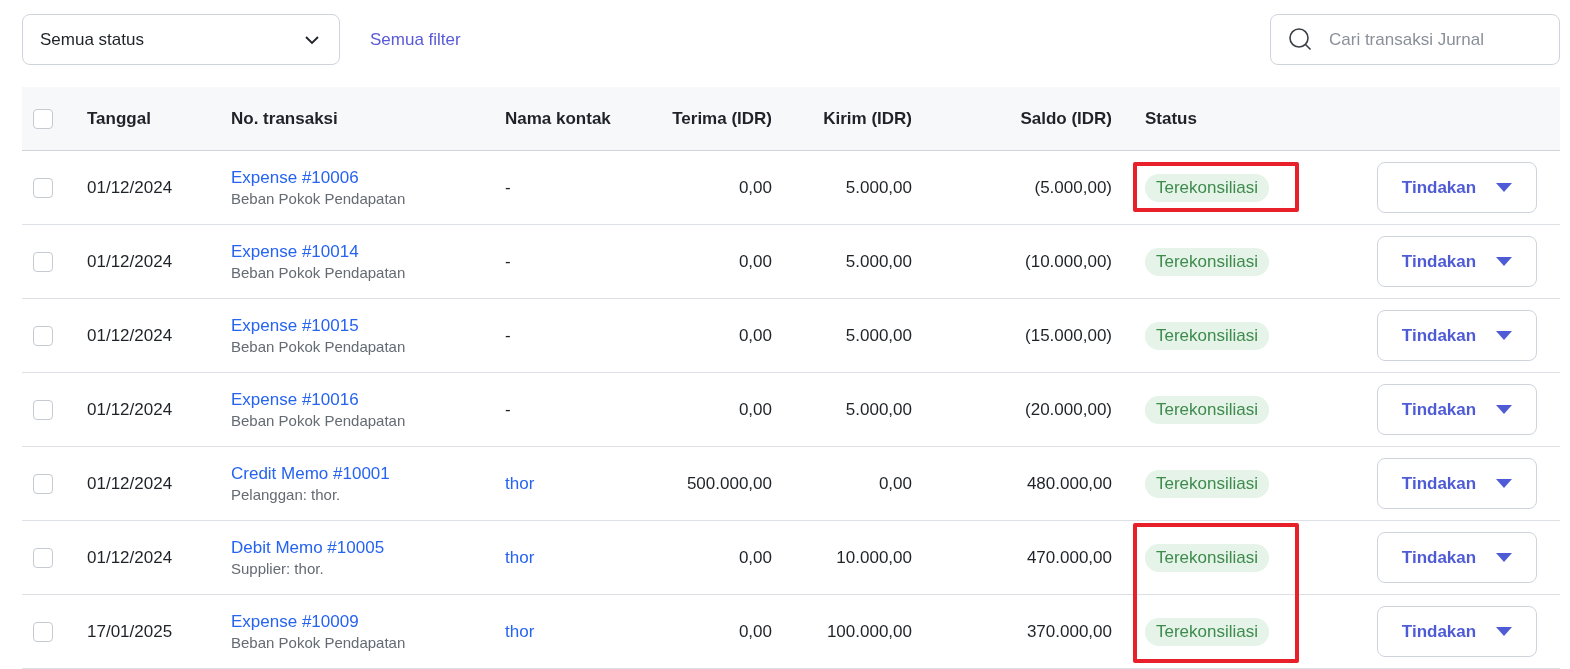 This screenshot has width=1570, height=669. I want to click on account-text: Supplier: thor., so click(277, 568).